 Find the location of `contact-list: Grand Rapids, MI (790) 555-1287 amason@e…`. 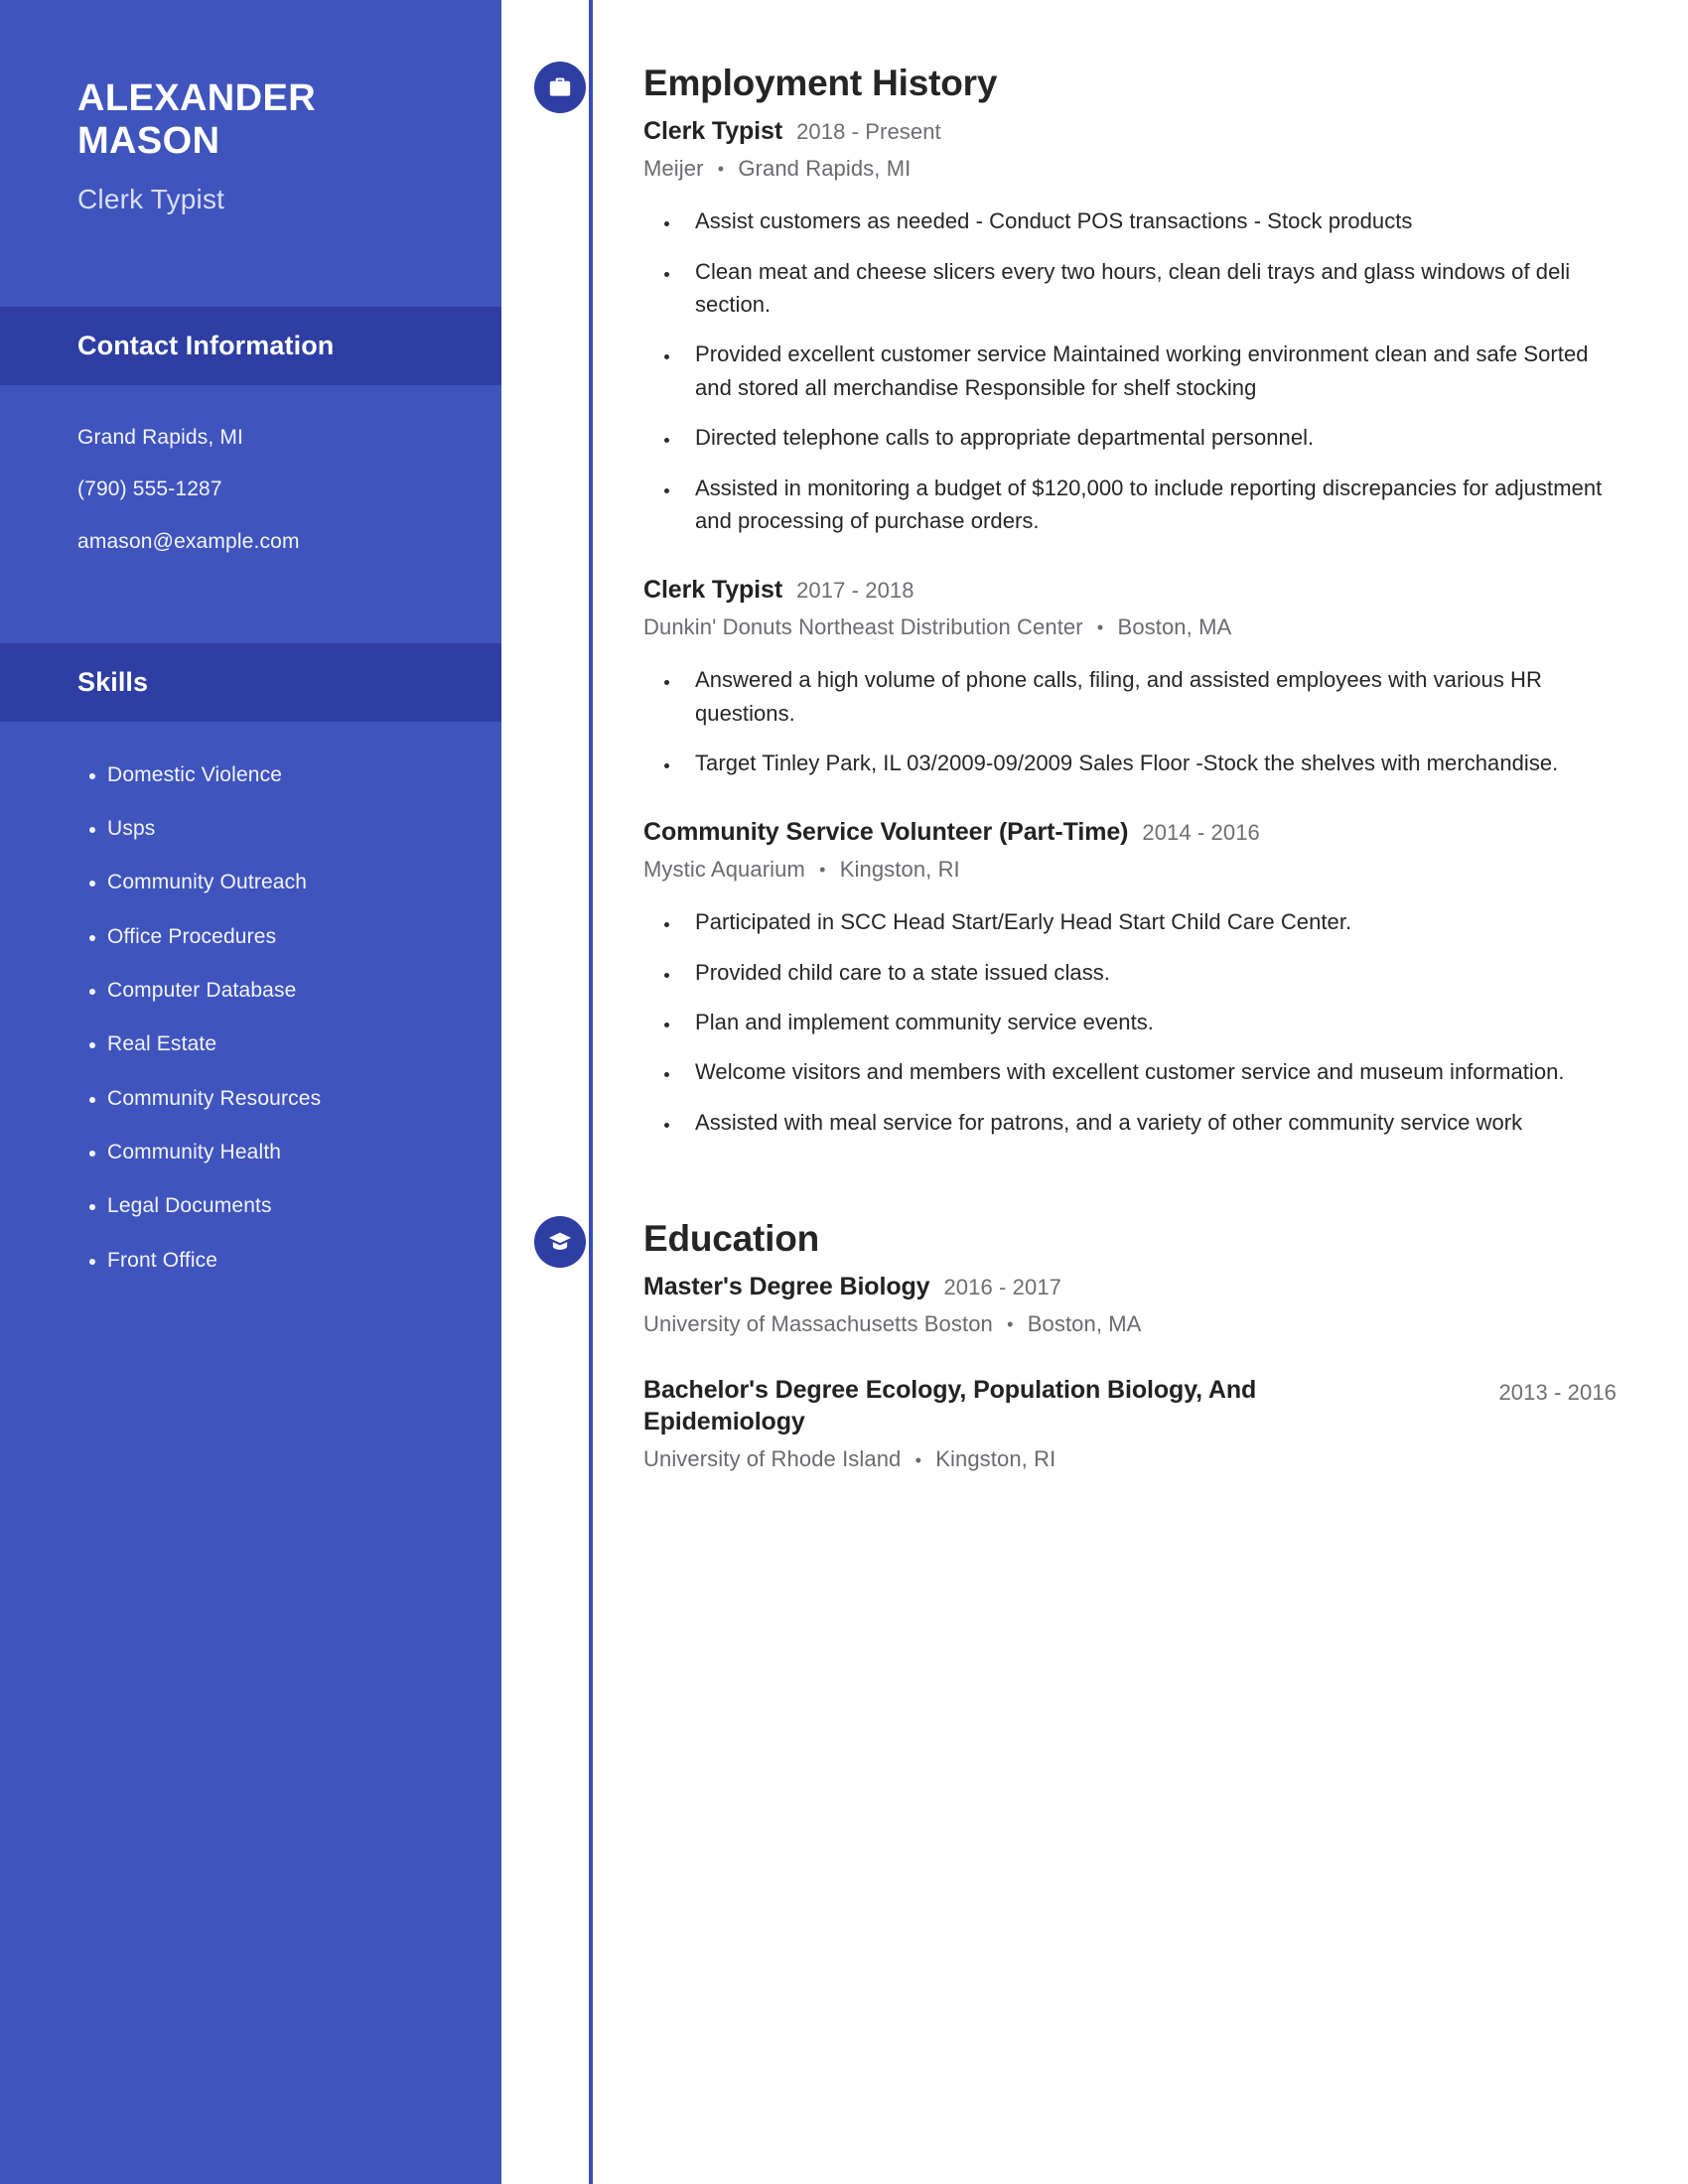

contact-list: Grand Rapids, MI (790) 555-1287 amason@e… is located at coordinates (250, 490).